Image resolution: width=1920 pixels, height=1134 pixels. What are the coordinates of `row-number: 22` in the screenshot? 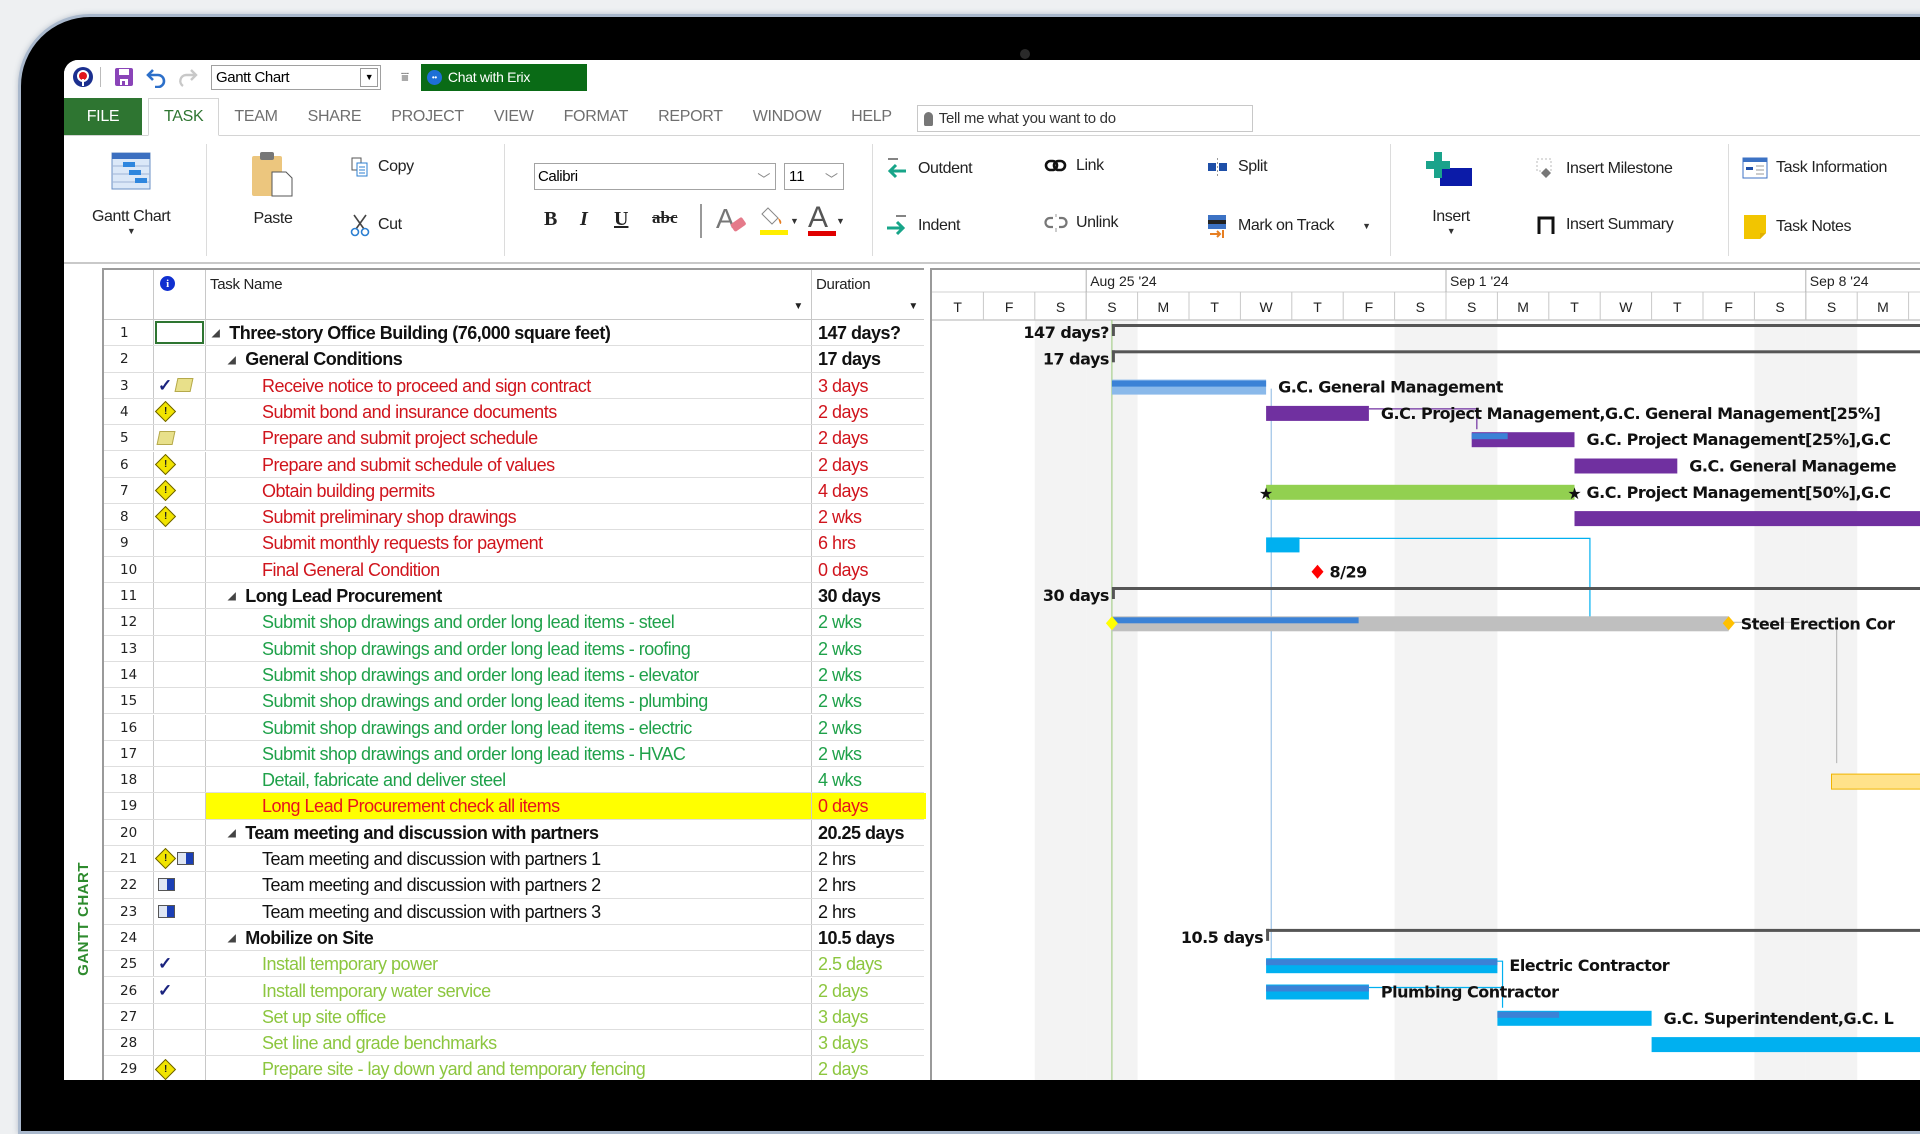 It's located at (129, 884).